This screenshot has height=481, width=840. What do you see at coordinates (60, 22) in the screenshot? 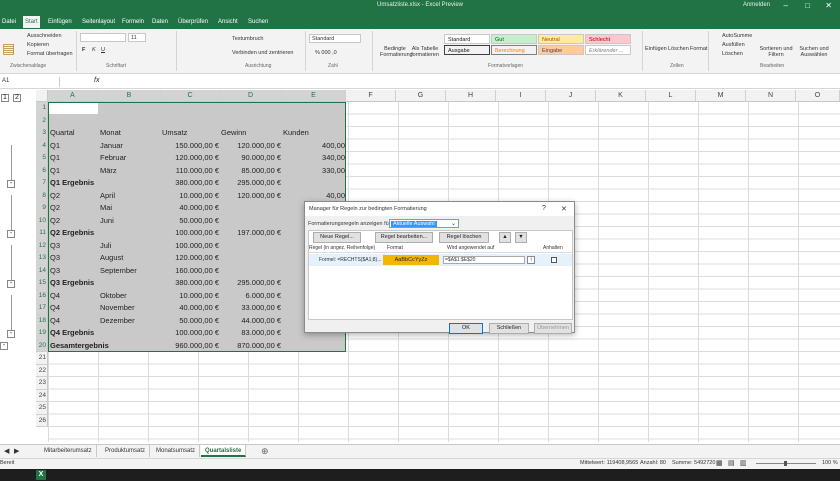
I see `tab-einfuegen: Einfügen` at bounding box center [60, 22].